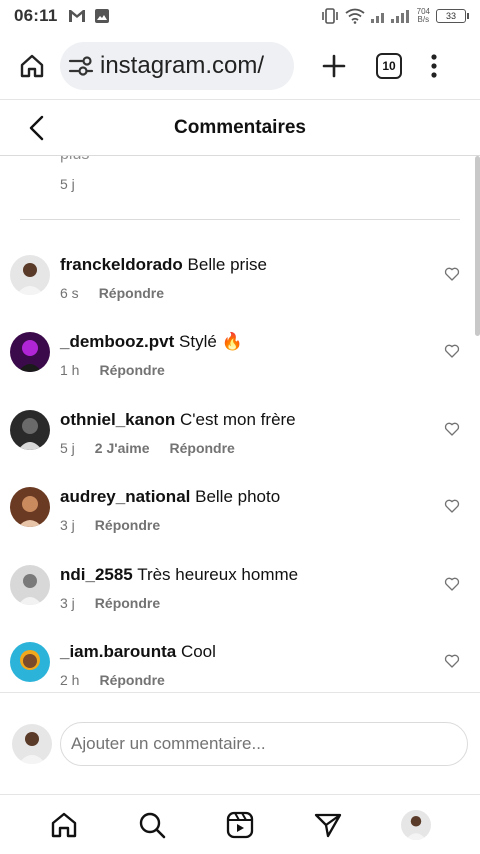  I want to click on comment-username: franckeldorado, so click(121, 264).